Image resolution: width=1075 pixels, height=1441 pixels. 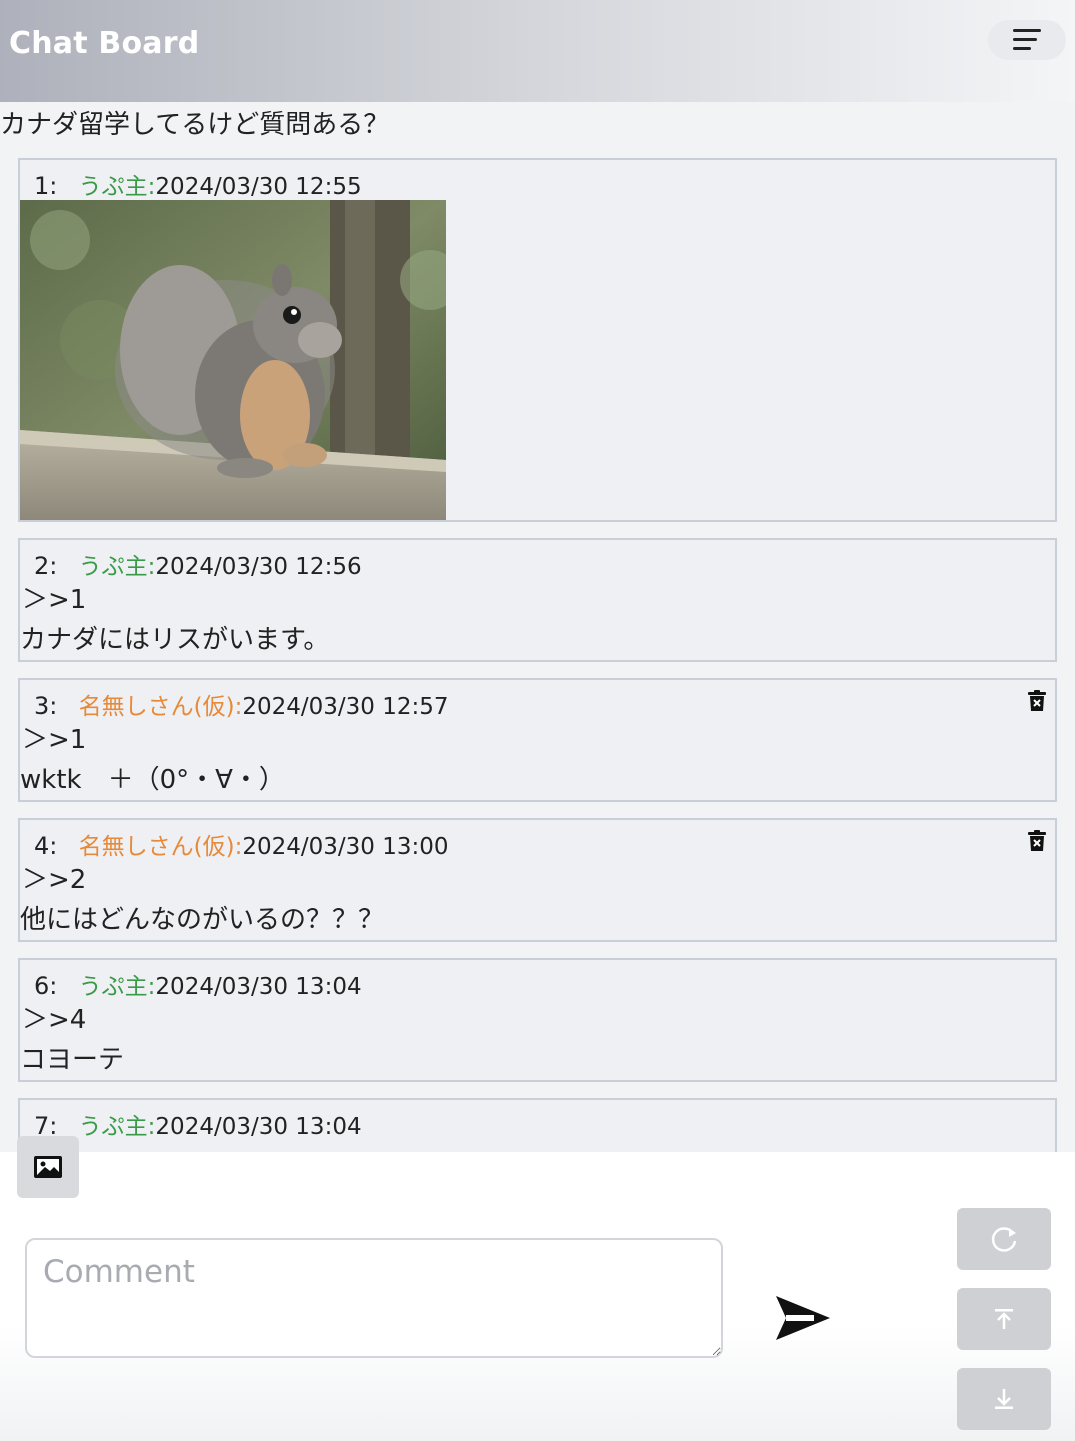 What do you see at coordinates (72, 1060) in the screenshot?
I see `post-text: コヨーテ` at bounding box center [72, 1060].